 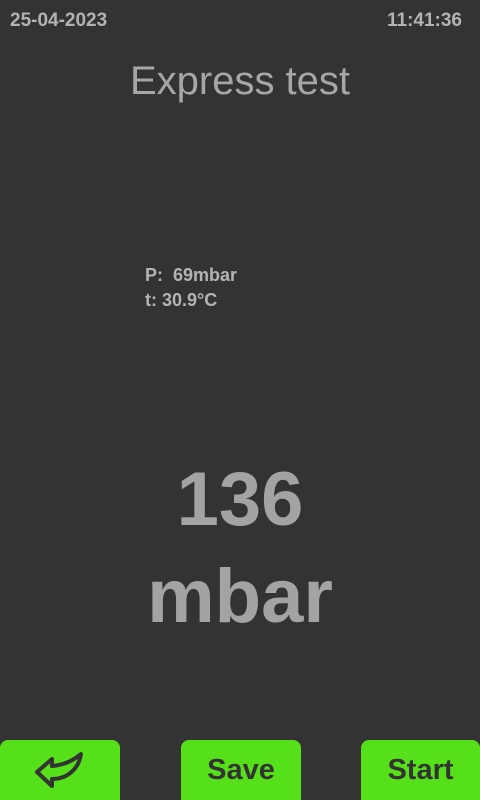 I want to click on temperature-readout: t: 30.9°C, so click(x=181, y=300).